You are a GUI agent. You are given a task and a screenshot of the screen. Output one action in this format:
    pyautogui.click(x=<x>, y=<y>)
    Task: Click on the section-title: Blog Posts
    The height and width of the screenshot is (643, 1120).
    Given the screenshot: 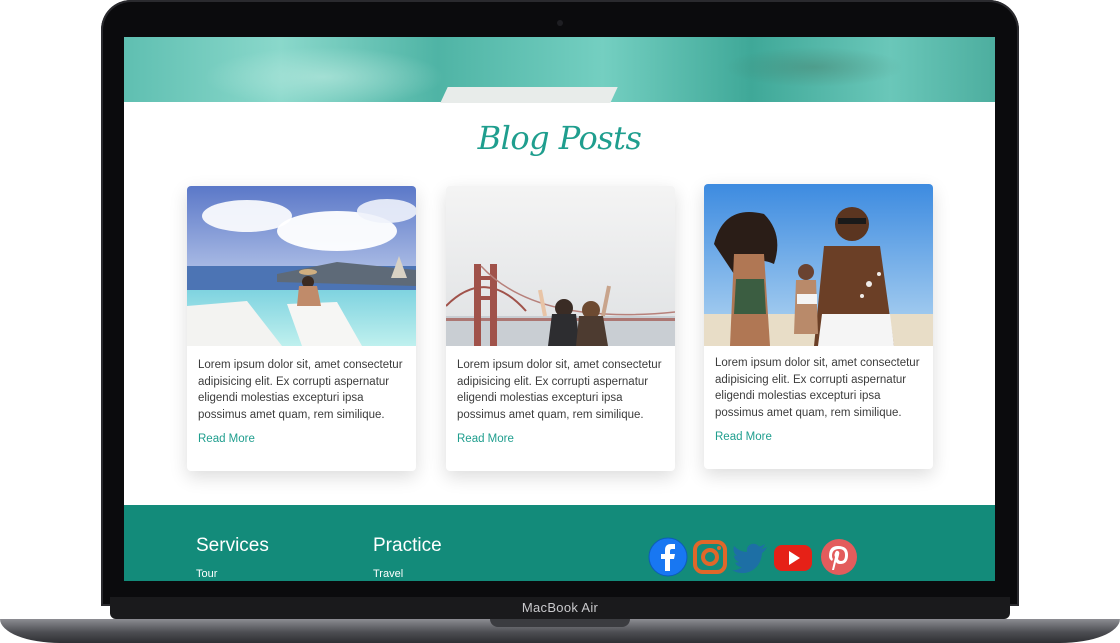 What is the action you would take?
    pyautogui.click(x=559, y=138)
    